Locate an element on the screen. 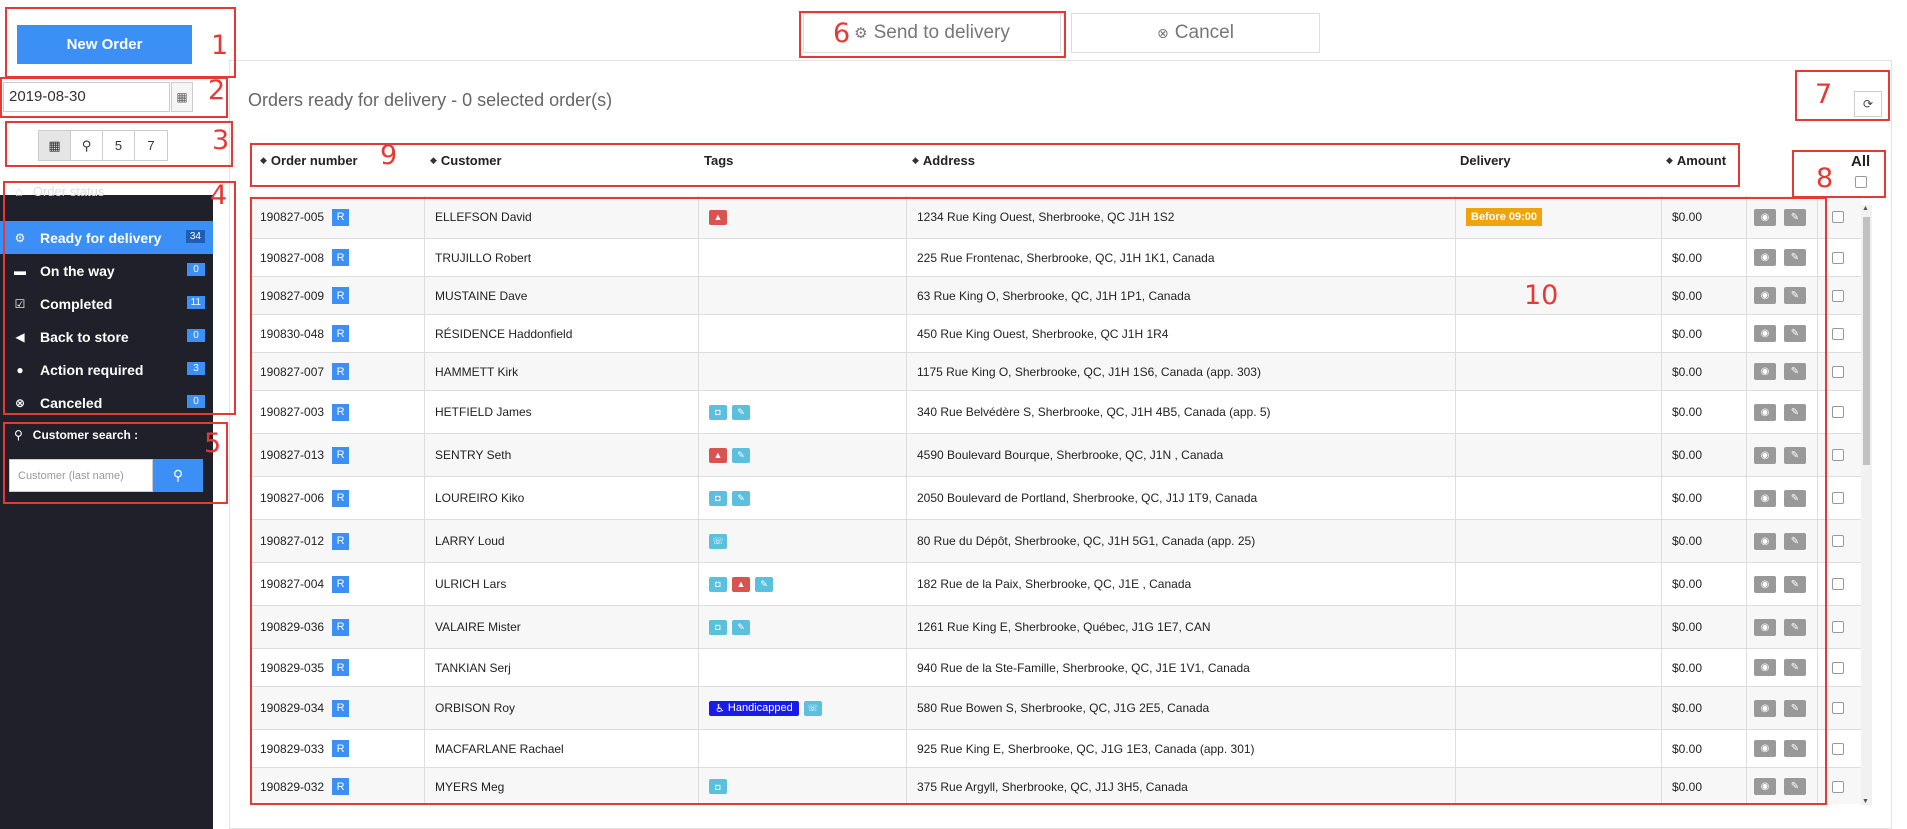 This screenshot has height=829, width=1907. header-customer: ◆ Customer is located at coordinates (466, 160).